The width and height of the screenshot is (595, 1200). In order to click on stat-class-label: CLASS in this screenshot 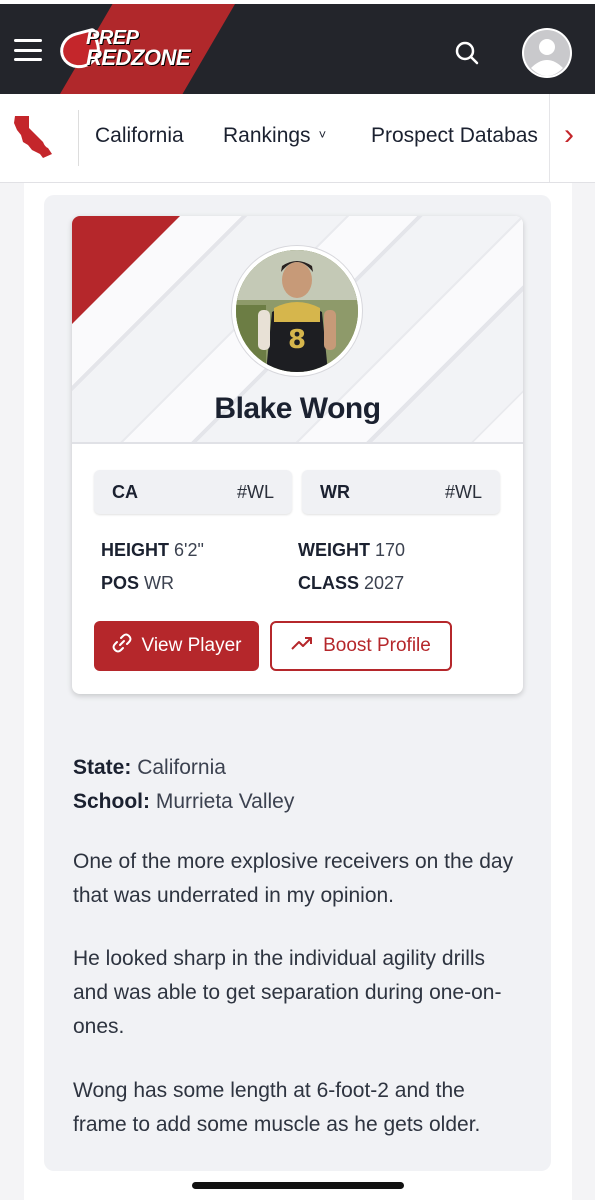, I will do `click(329, 583)`.